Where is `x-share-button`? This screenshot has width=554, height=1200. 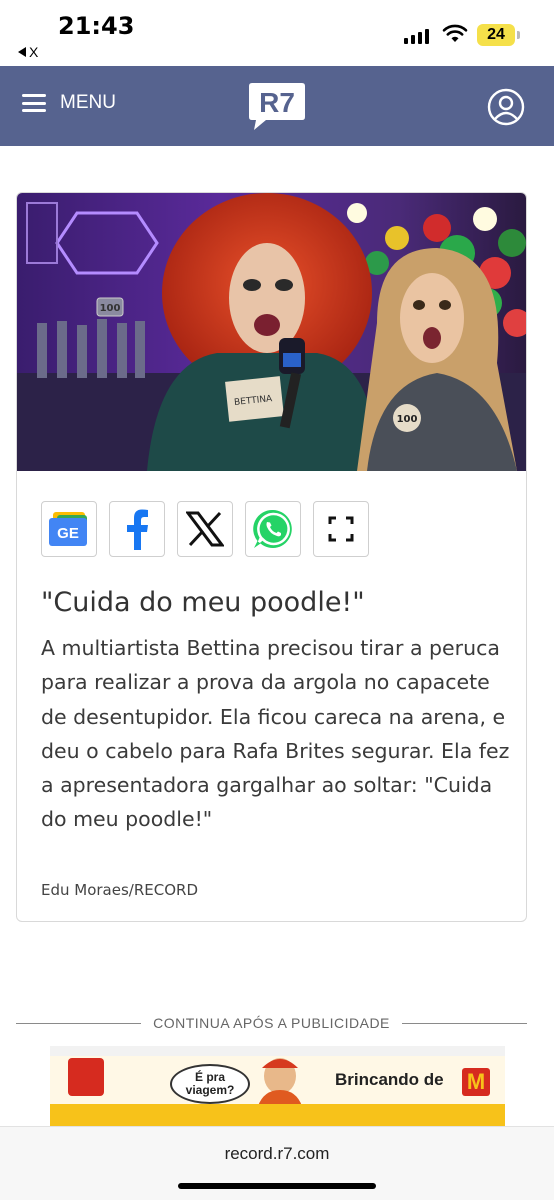 x-share-button is located at coordinates (205, 529).